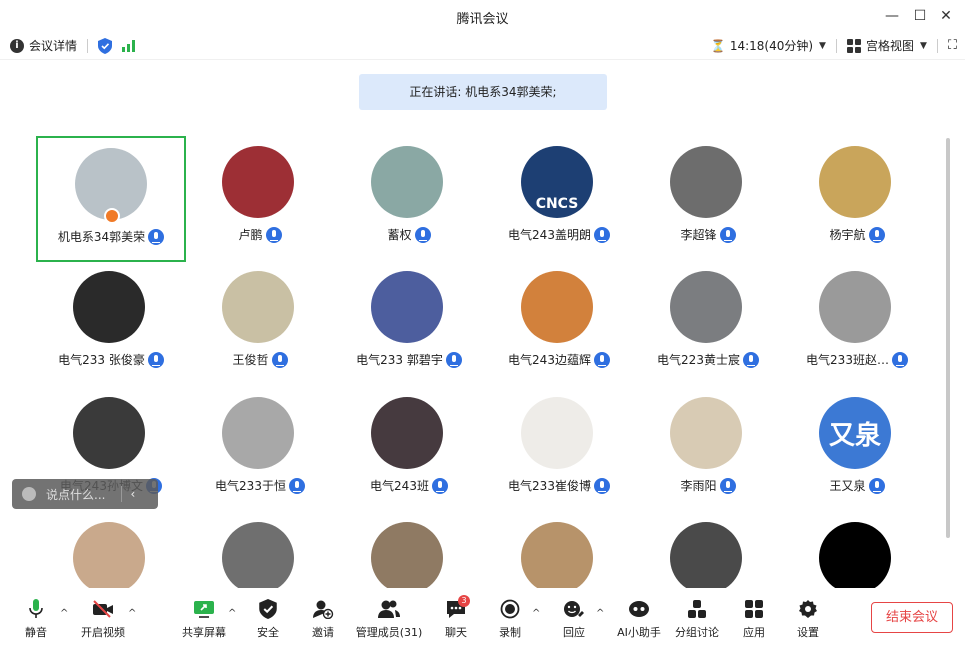 The image size is (965, 651). I want to click on participant-tile: 机电系34郭美荣, so click(111, 199).